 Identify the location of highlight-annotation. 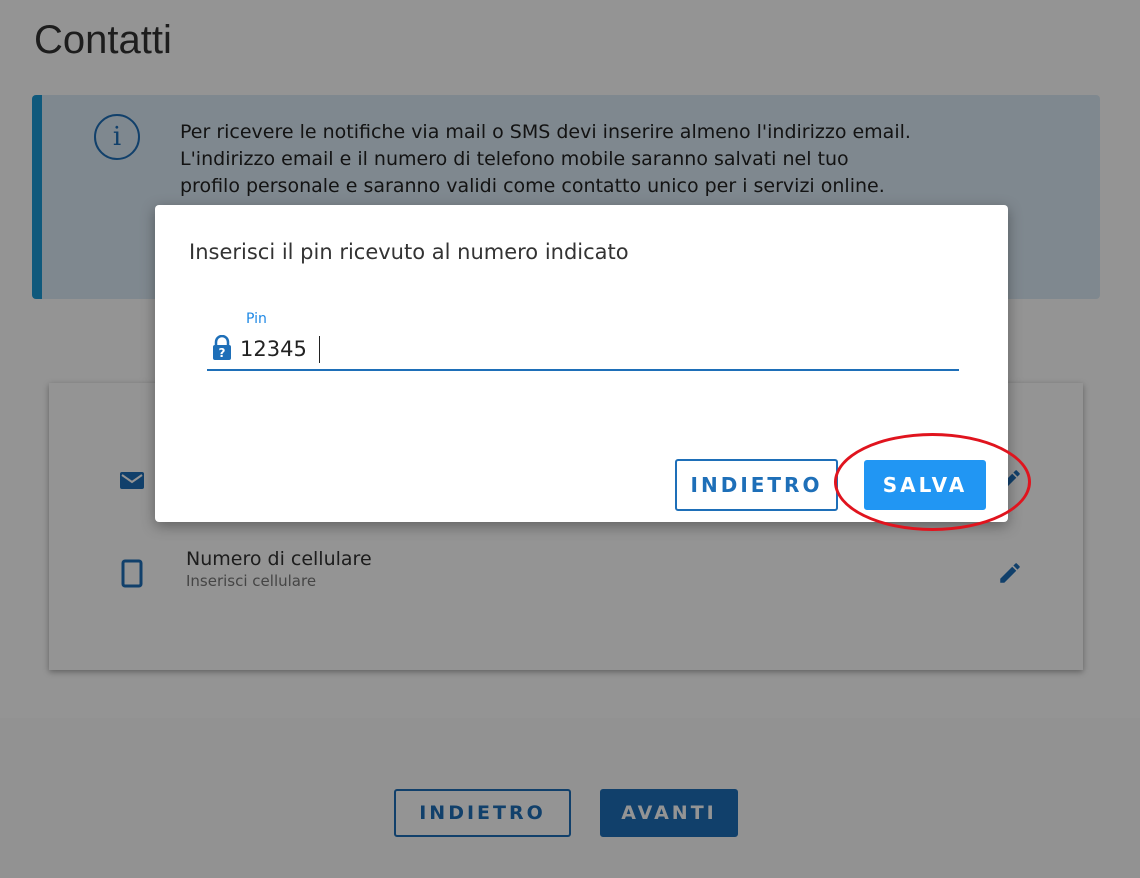
(932, 482).